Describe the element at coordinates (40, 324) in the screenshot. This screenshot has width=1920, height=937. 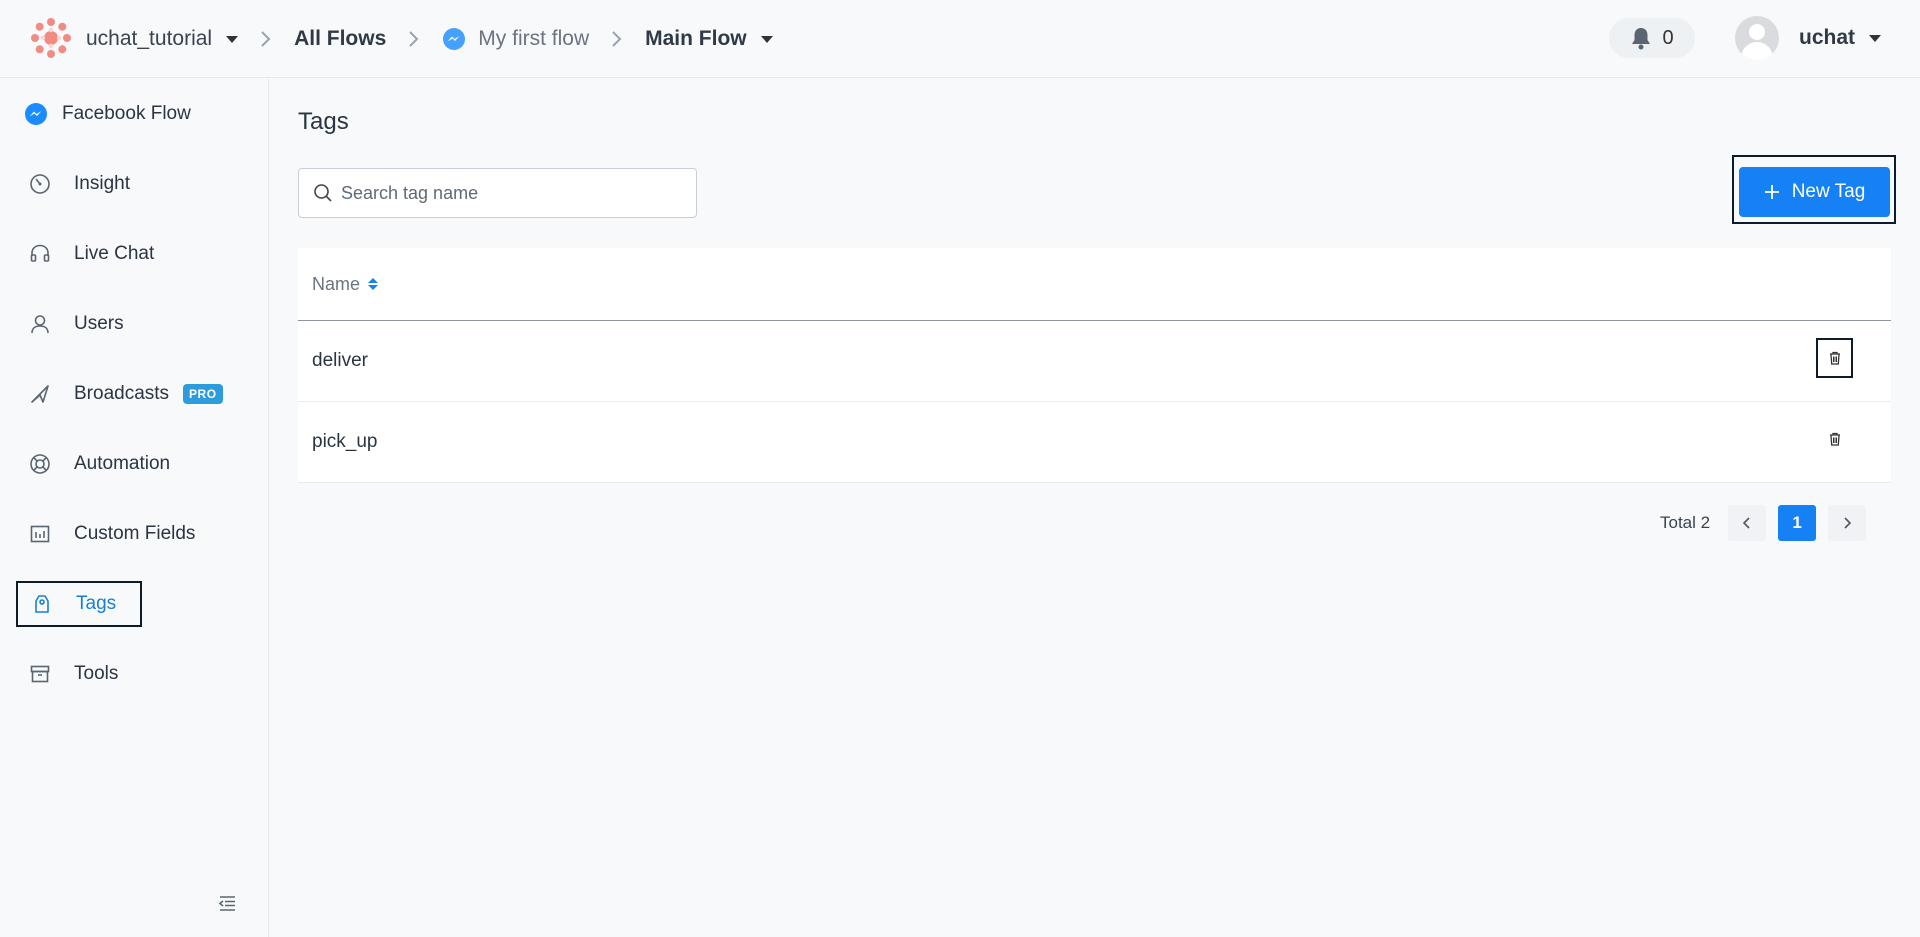
I see `user-icon` at that location.